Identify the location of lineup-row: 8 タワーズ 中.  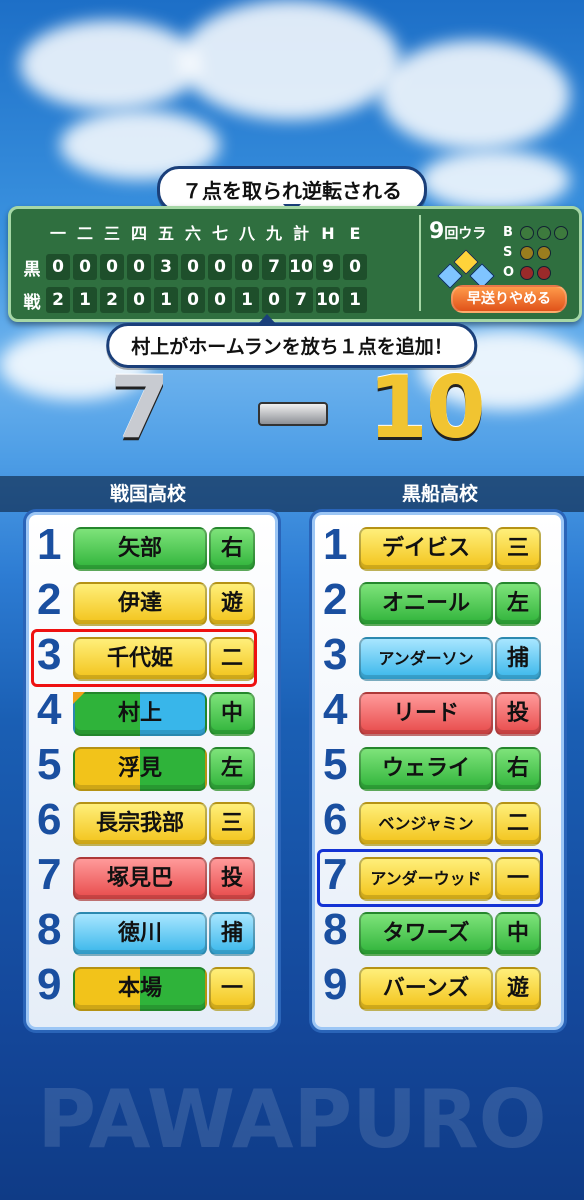
(439, 930).